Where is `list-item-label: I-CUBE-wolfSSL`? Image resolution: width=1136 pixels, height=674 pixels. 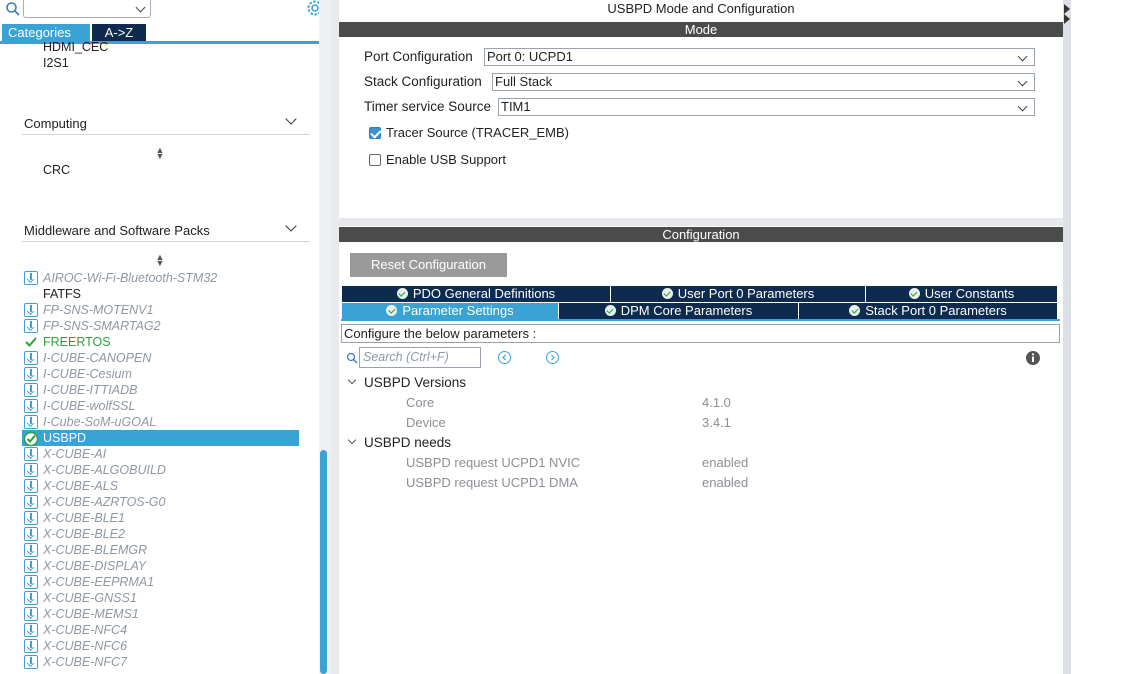
list-item-label: I-CUBE-wolfSSL is located at coordinates (89, 406).